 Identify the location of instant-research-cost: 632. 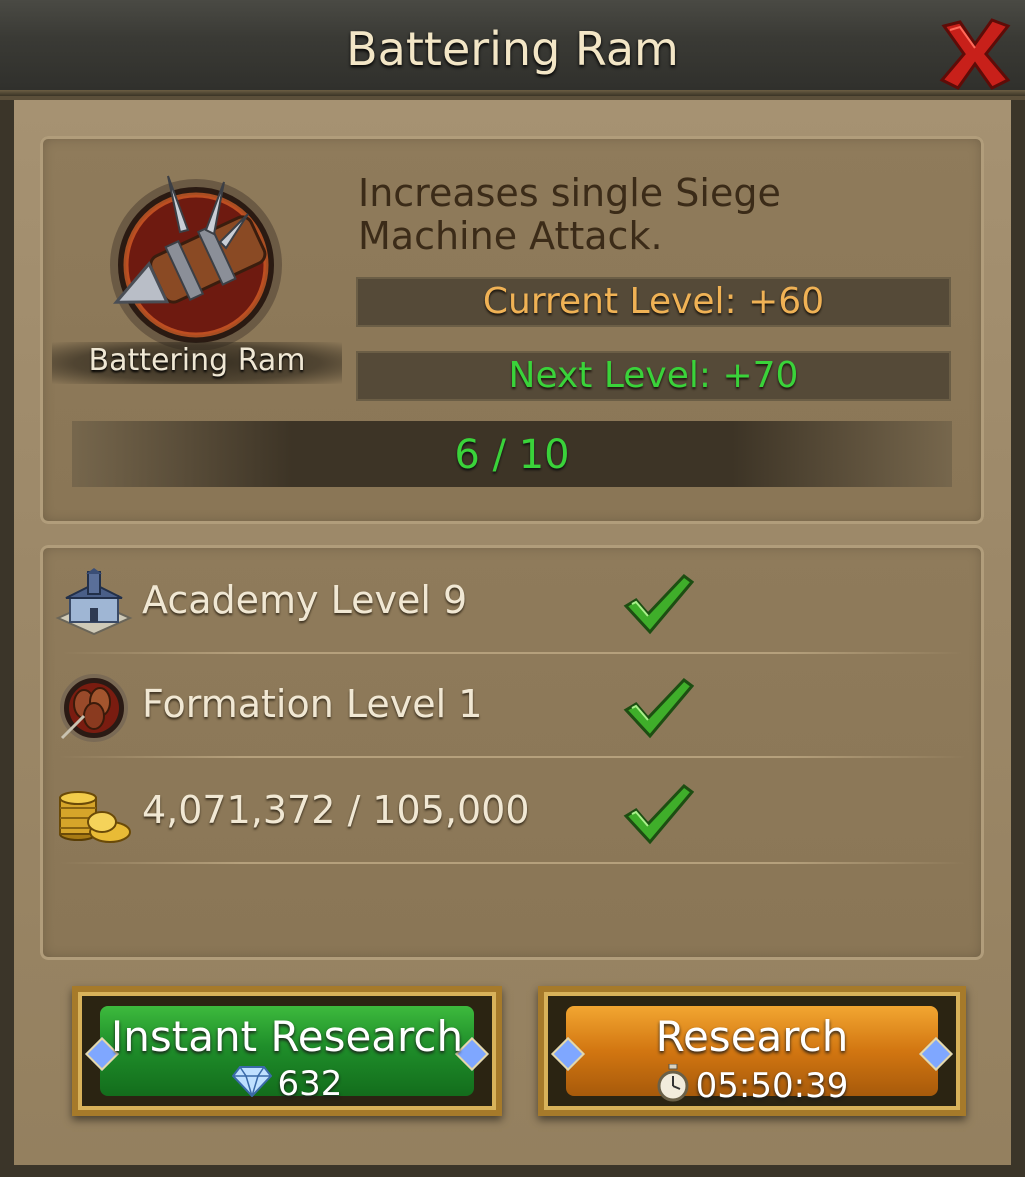
(287, 1085).